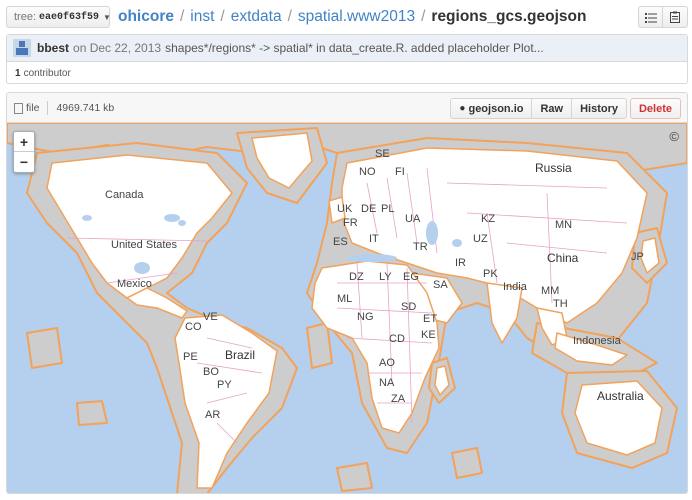 Image resolution: width=692 pixels, height=500 pixels. Describe the element at coordinates (480, 239) in the screenshot. I see `map-label: UZ` at that location.